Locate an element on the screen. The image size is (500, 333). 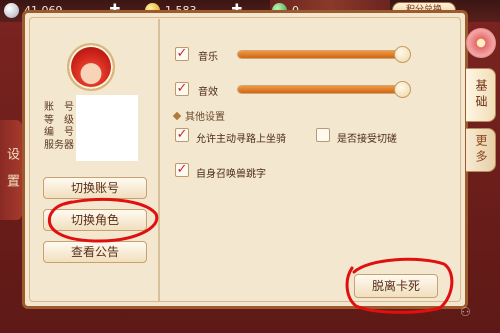
auto-mount-checkbox: ✓ is located at coordinates (182, 135).